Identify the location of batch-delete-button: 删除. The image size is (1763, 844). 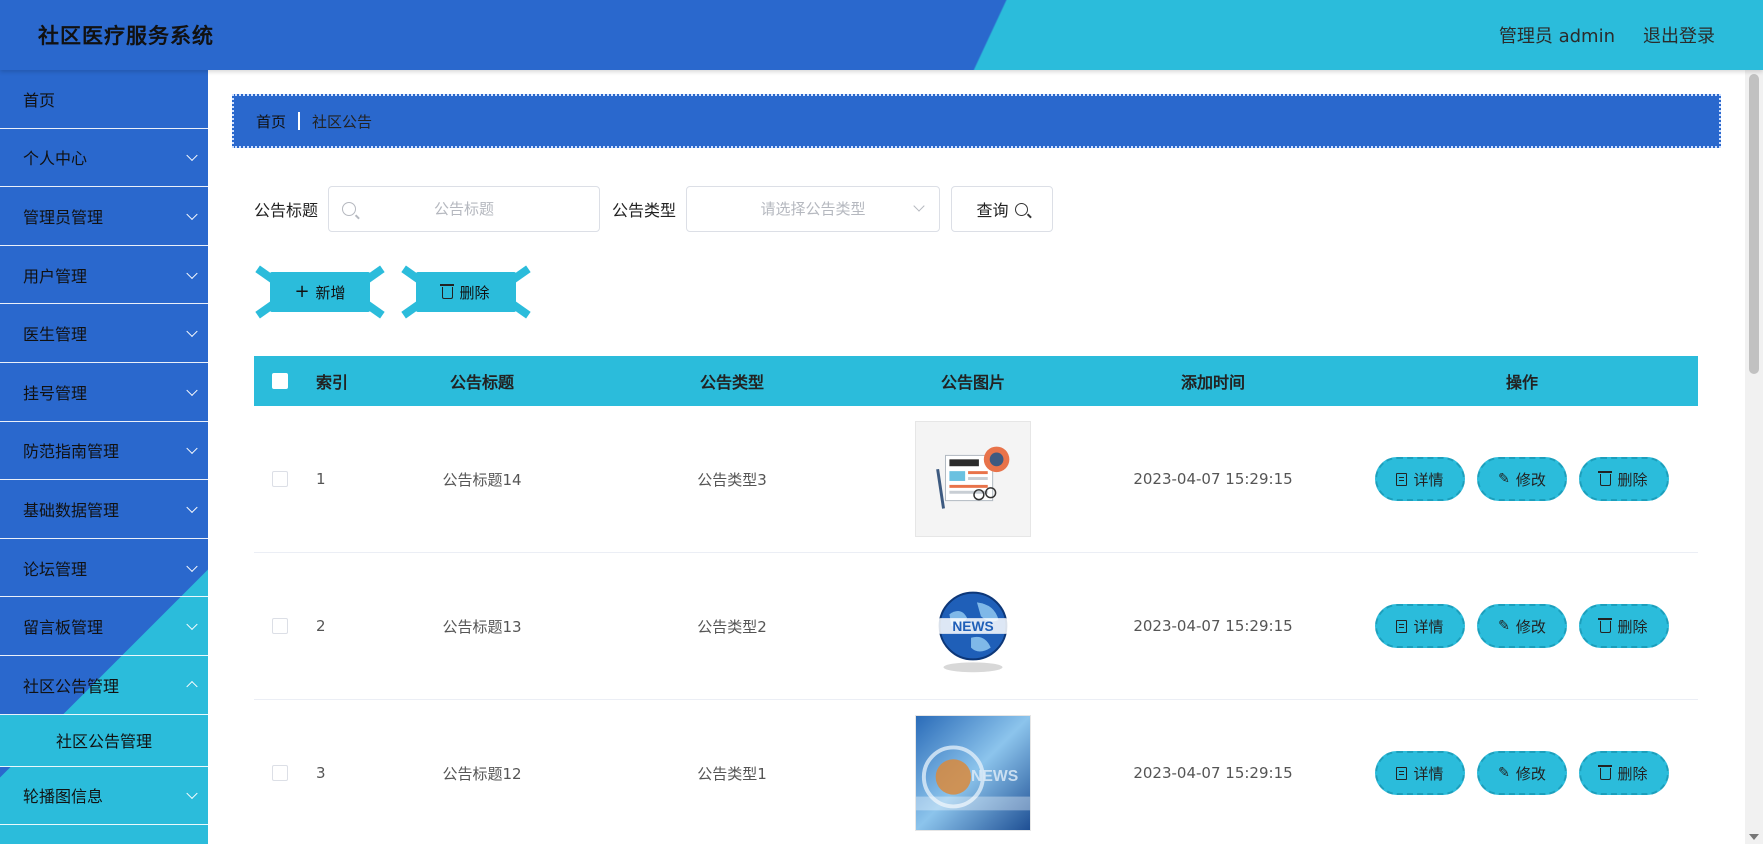
(466, 292).